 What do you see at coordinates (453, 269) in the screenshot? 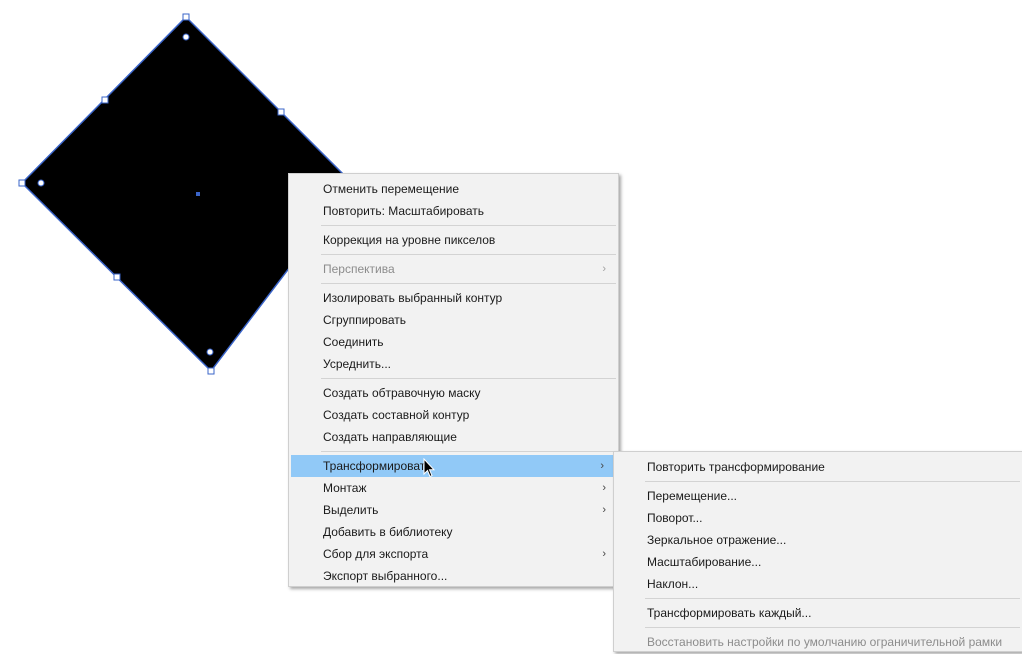
I see `menu-item-2-0: Перспектива ›` at bounding box center [453, 269].